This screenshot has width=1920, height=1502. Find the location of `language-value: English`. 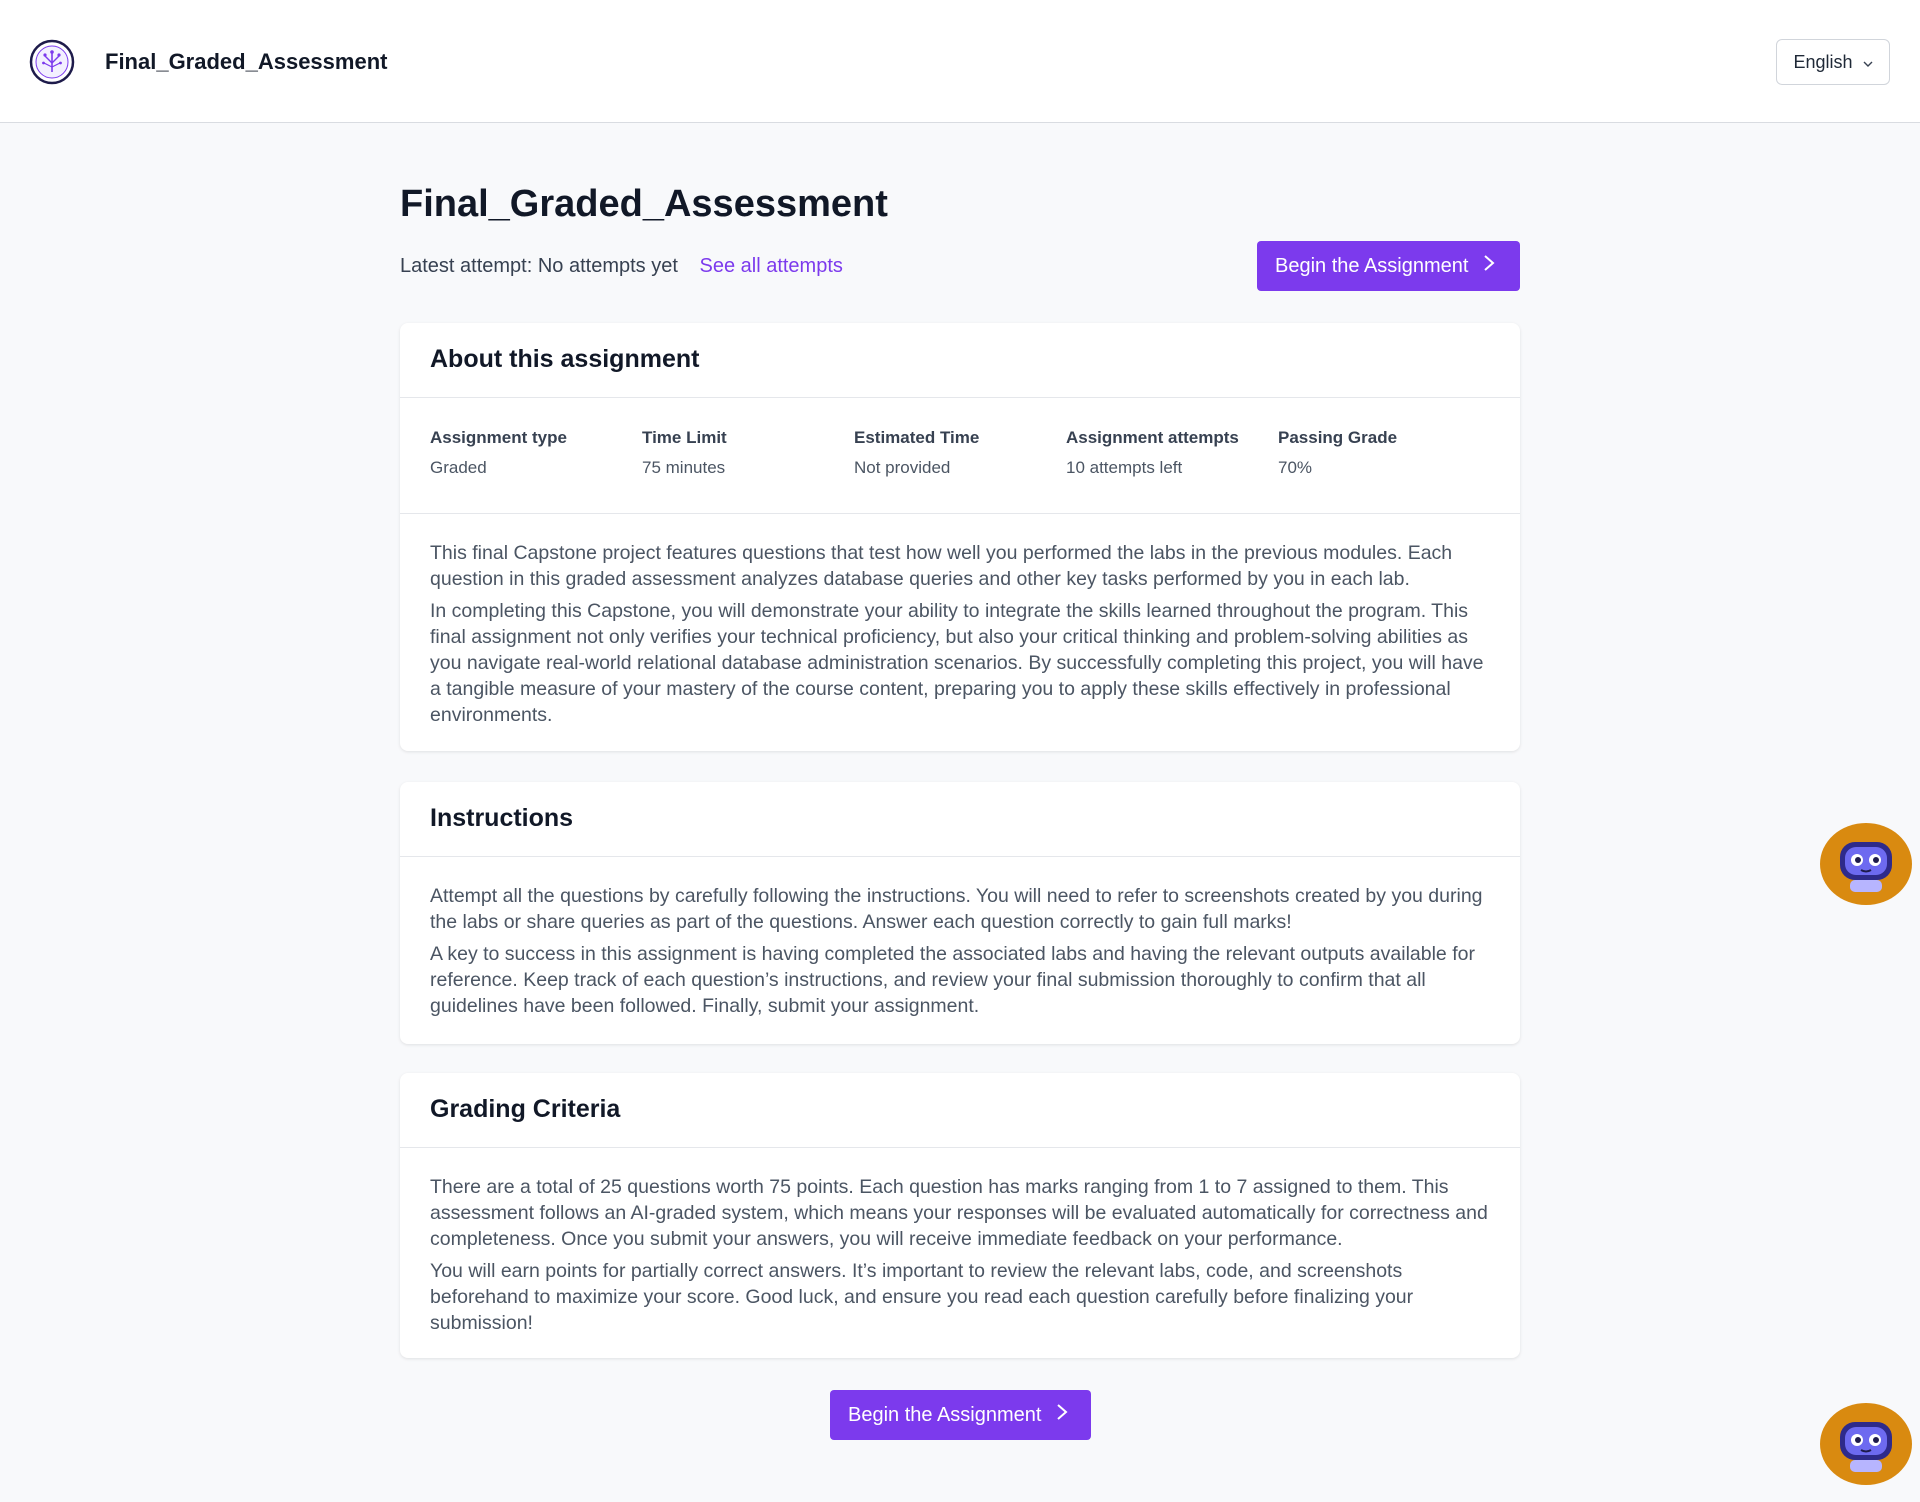

language-value: English is located at coordinates (1823, 61).